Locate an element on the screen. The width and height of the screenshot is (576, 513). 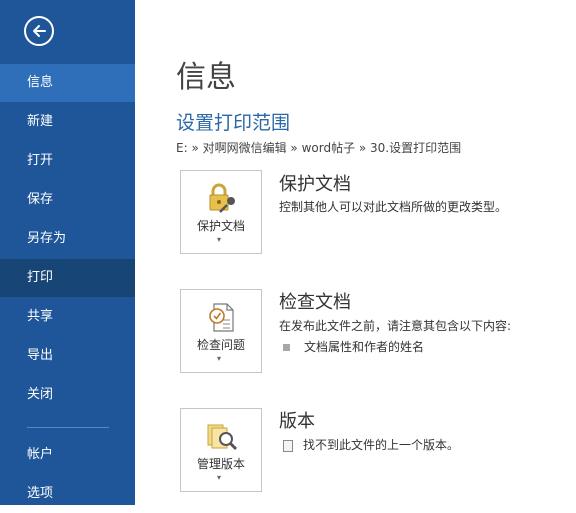
inspect-document-icon is located at coordinates (221, 317).